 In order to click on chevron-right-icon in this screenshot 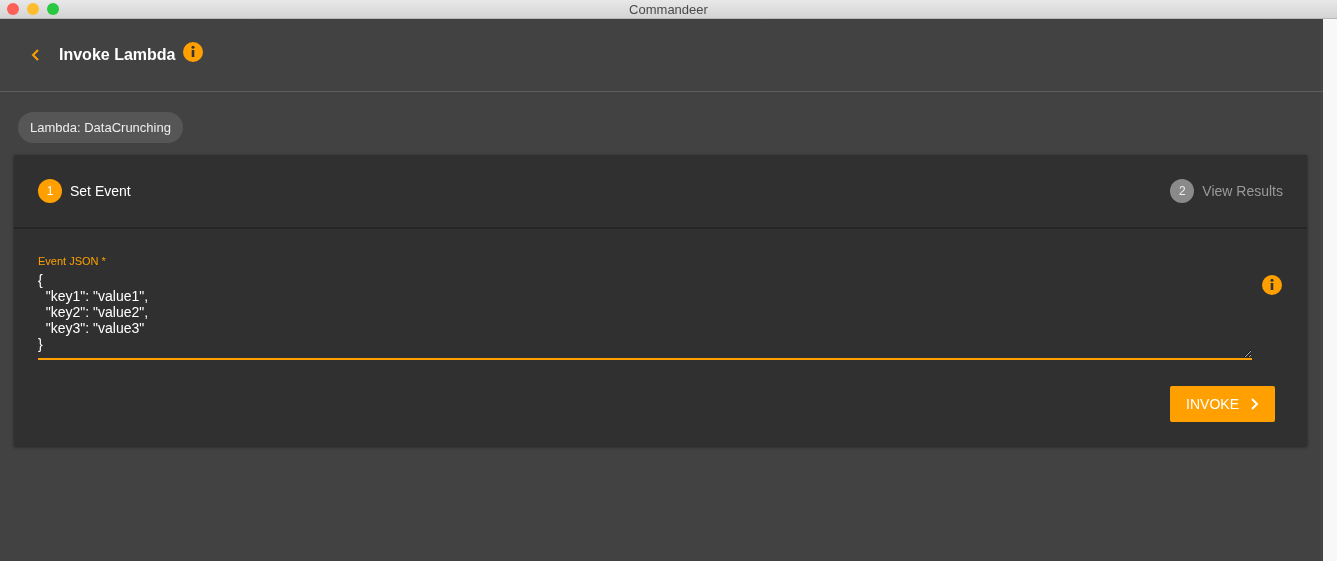, I will do `click(1254, 404)`.